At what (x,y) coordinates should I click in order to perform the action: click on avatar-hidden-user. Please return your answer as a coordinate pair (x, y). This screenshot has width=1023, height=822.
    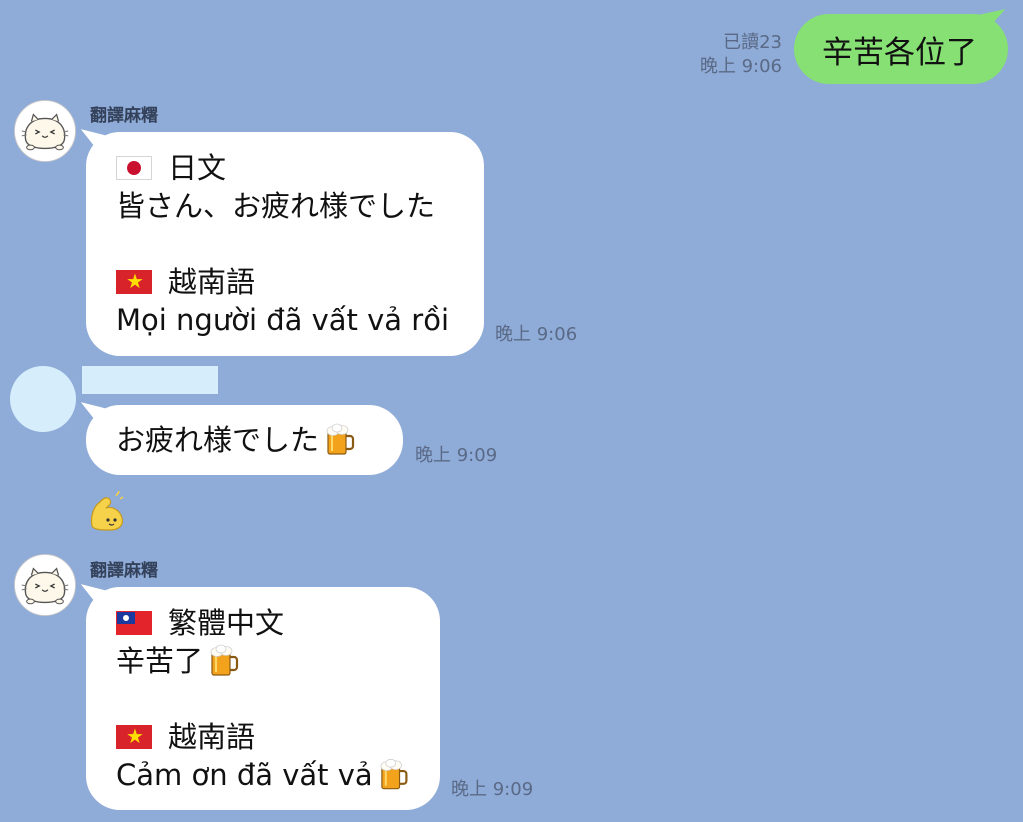
    Looking at the image, I should click on (43, 399).